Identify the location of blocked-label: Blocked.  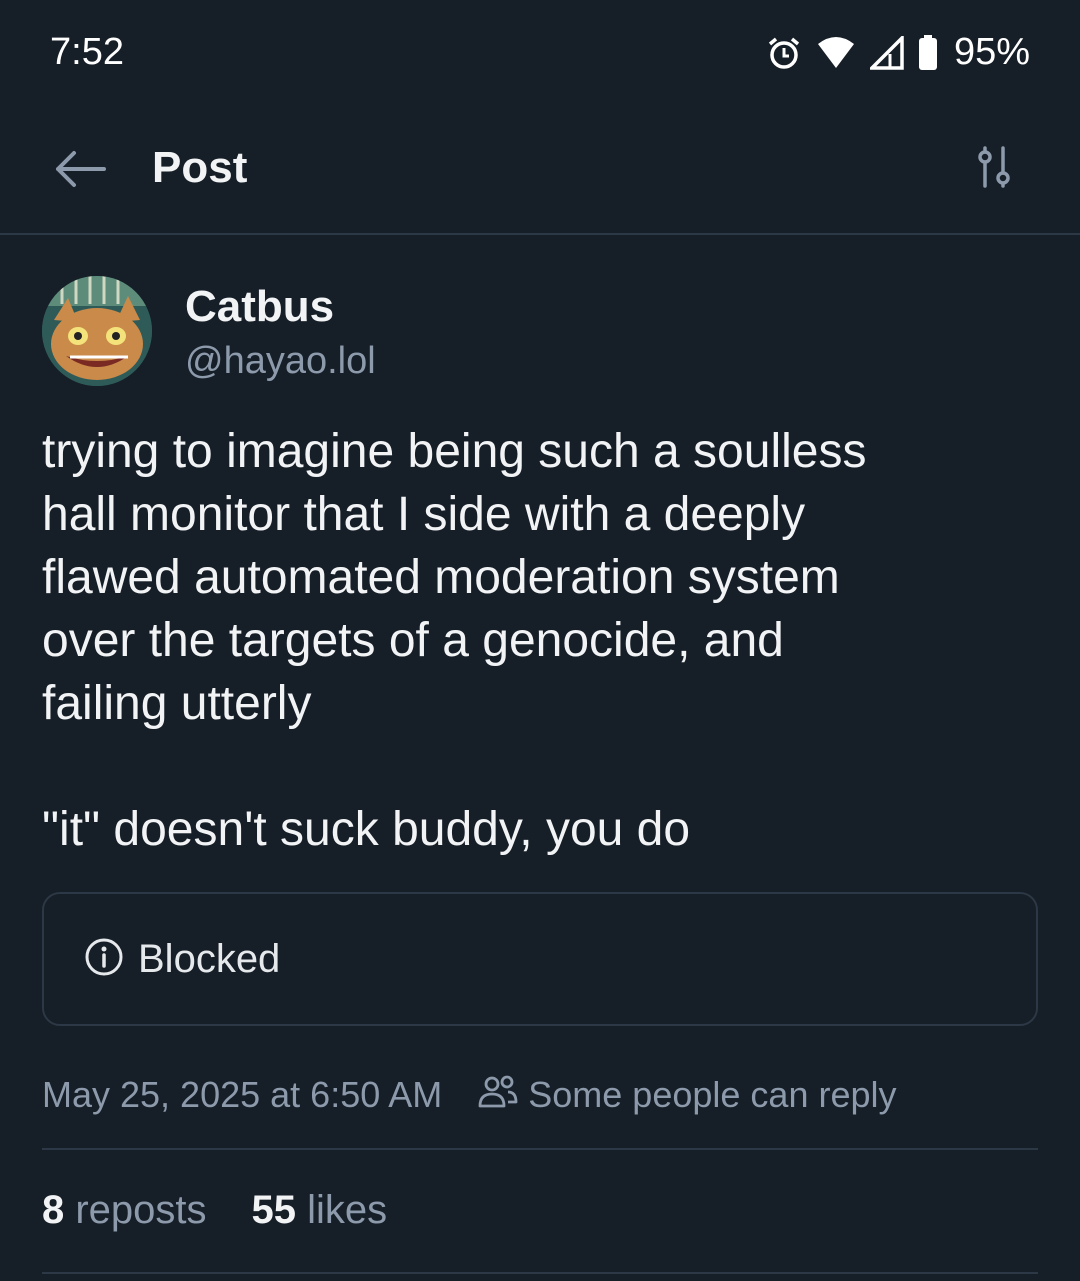
(209, 958).